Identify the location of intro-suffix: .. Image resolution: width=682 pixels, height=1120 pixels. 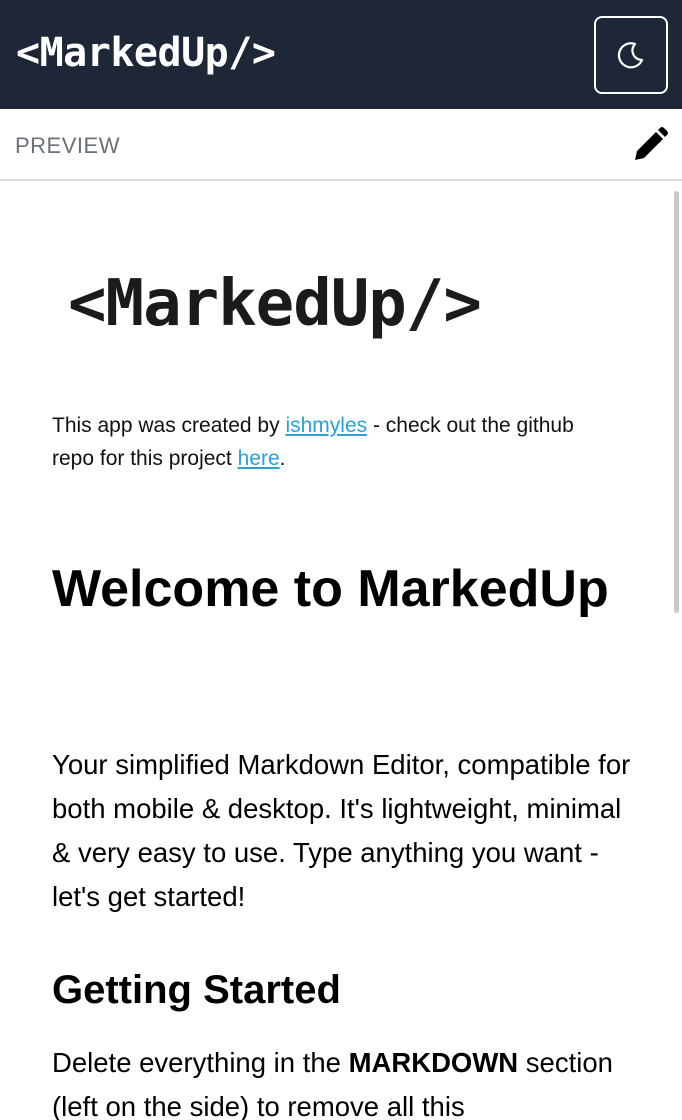
(282, 458).